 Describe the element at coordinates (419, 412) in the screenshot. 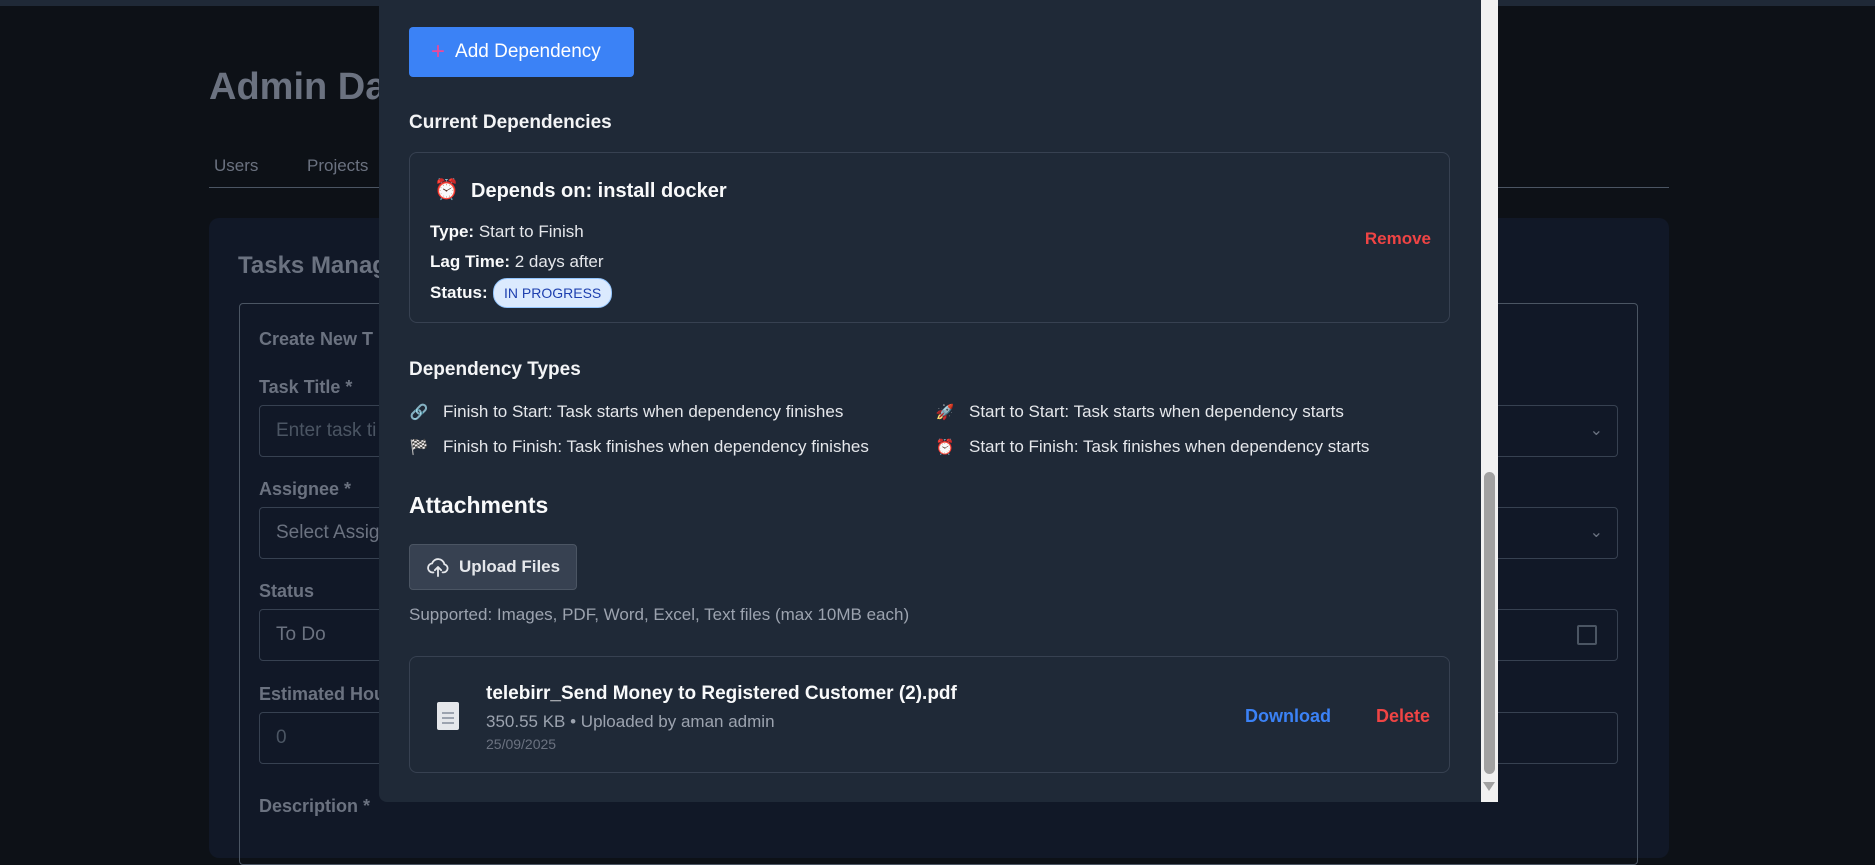

I see `link-icon: 🔗` at that location.